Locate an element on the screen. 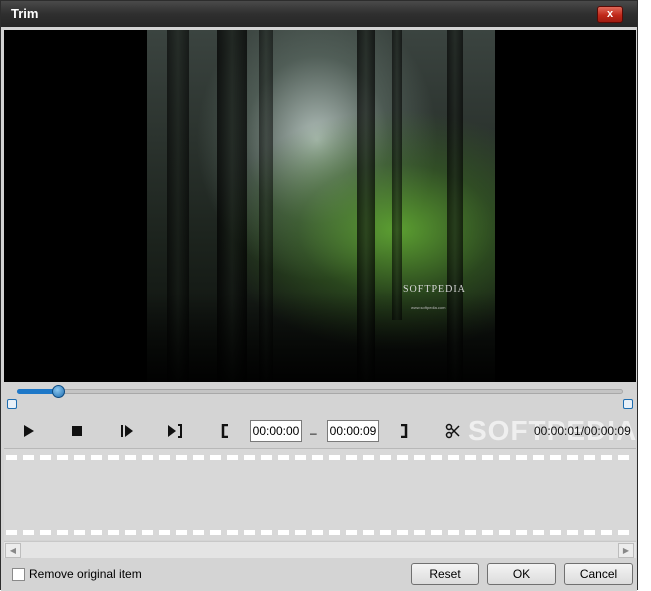 This screenshot has height=591, width=651. go-to-end-button is located at coordinates (175, 431).